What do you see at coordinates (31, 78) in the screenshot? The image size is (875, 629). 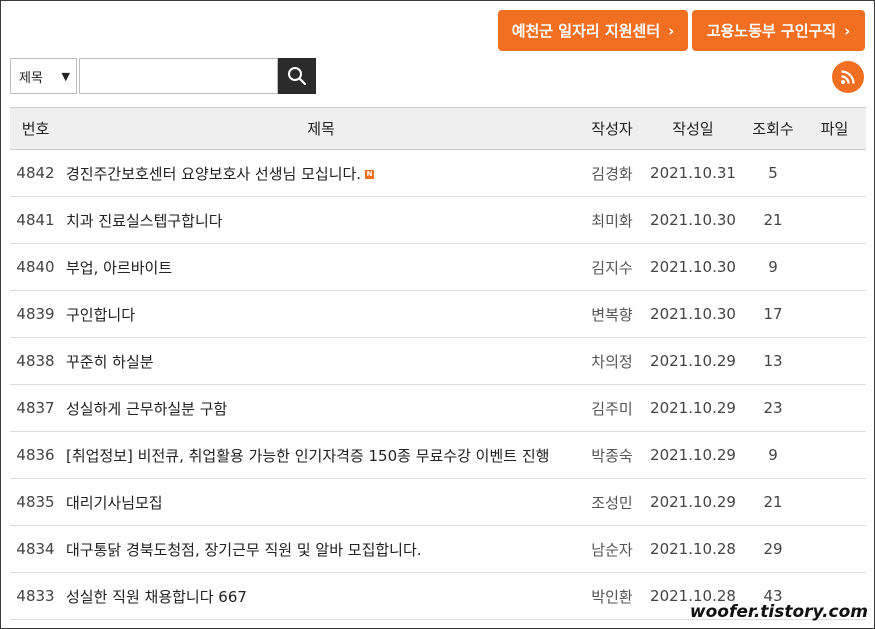 I see `search-select-value: 제목` at bounding box center [31, 78].